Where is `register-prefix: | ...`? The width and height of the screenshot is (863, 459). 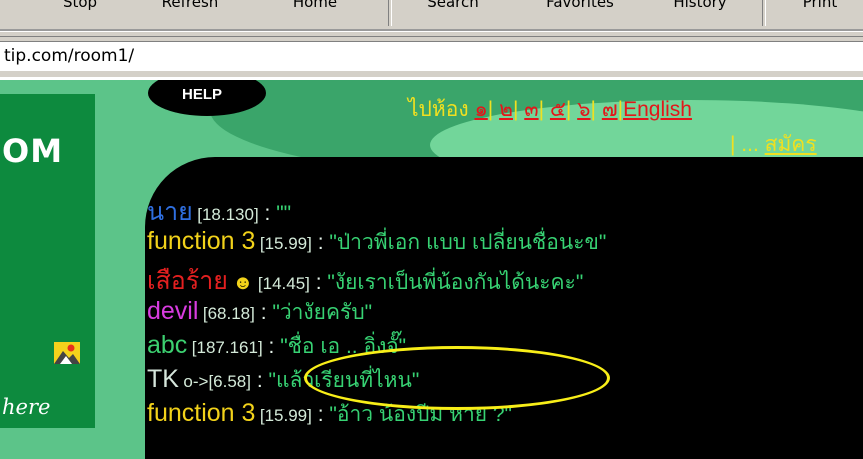
register-prefix: | ... is located at coordinates (747, 144).